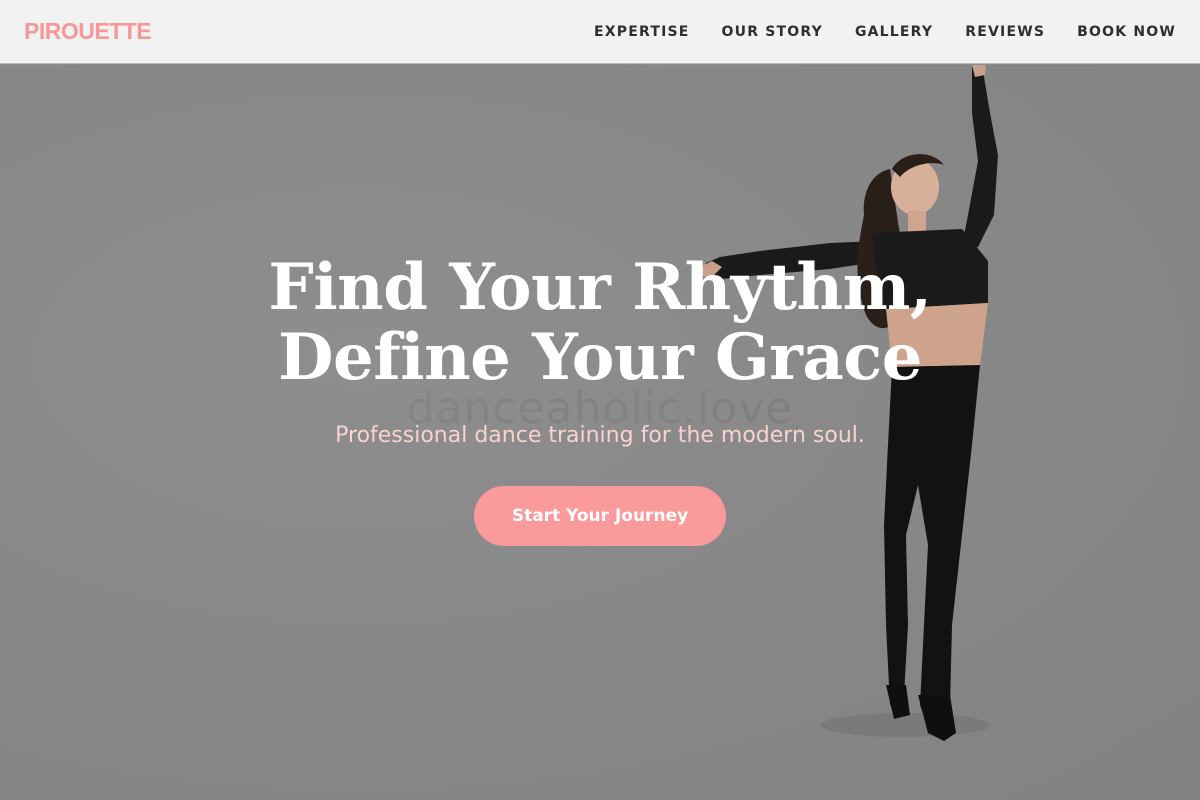  I want to click on nav-link-gallery: GALLERY, so click(894, 32).